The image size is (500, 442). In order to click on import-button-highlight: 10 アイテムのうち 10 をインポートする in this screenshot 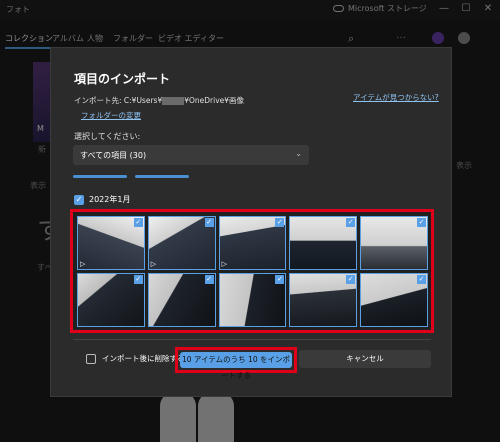, I will do `click(236, 363)`.